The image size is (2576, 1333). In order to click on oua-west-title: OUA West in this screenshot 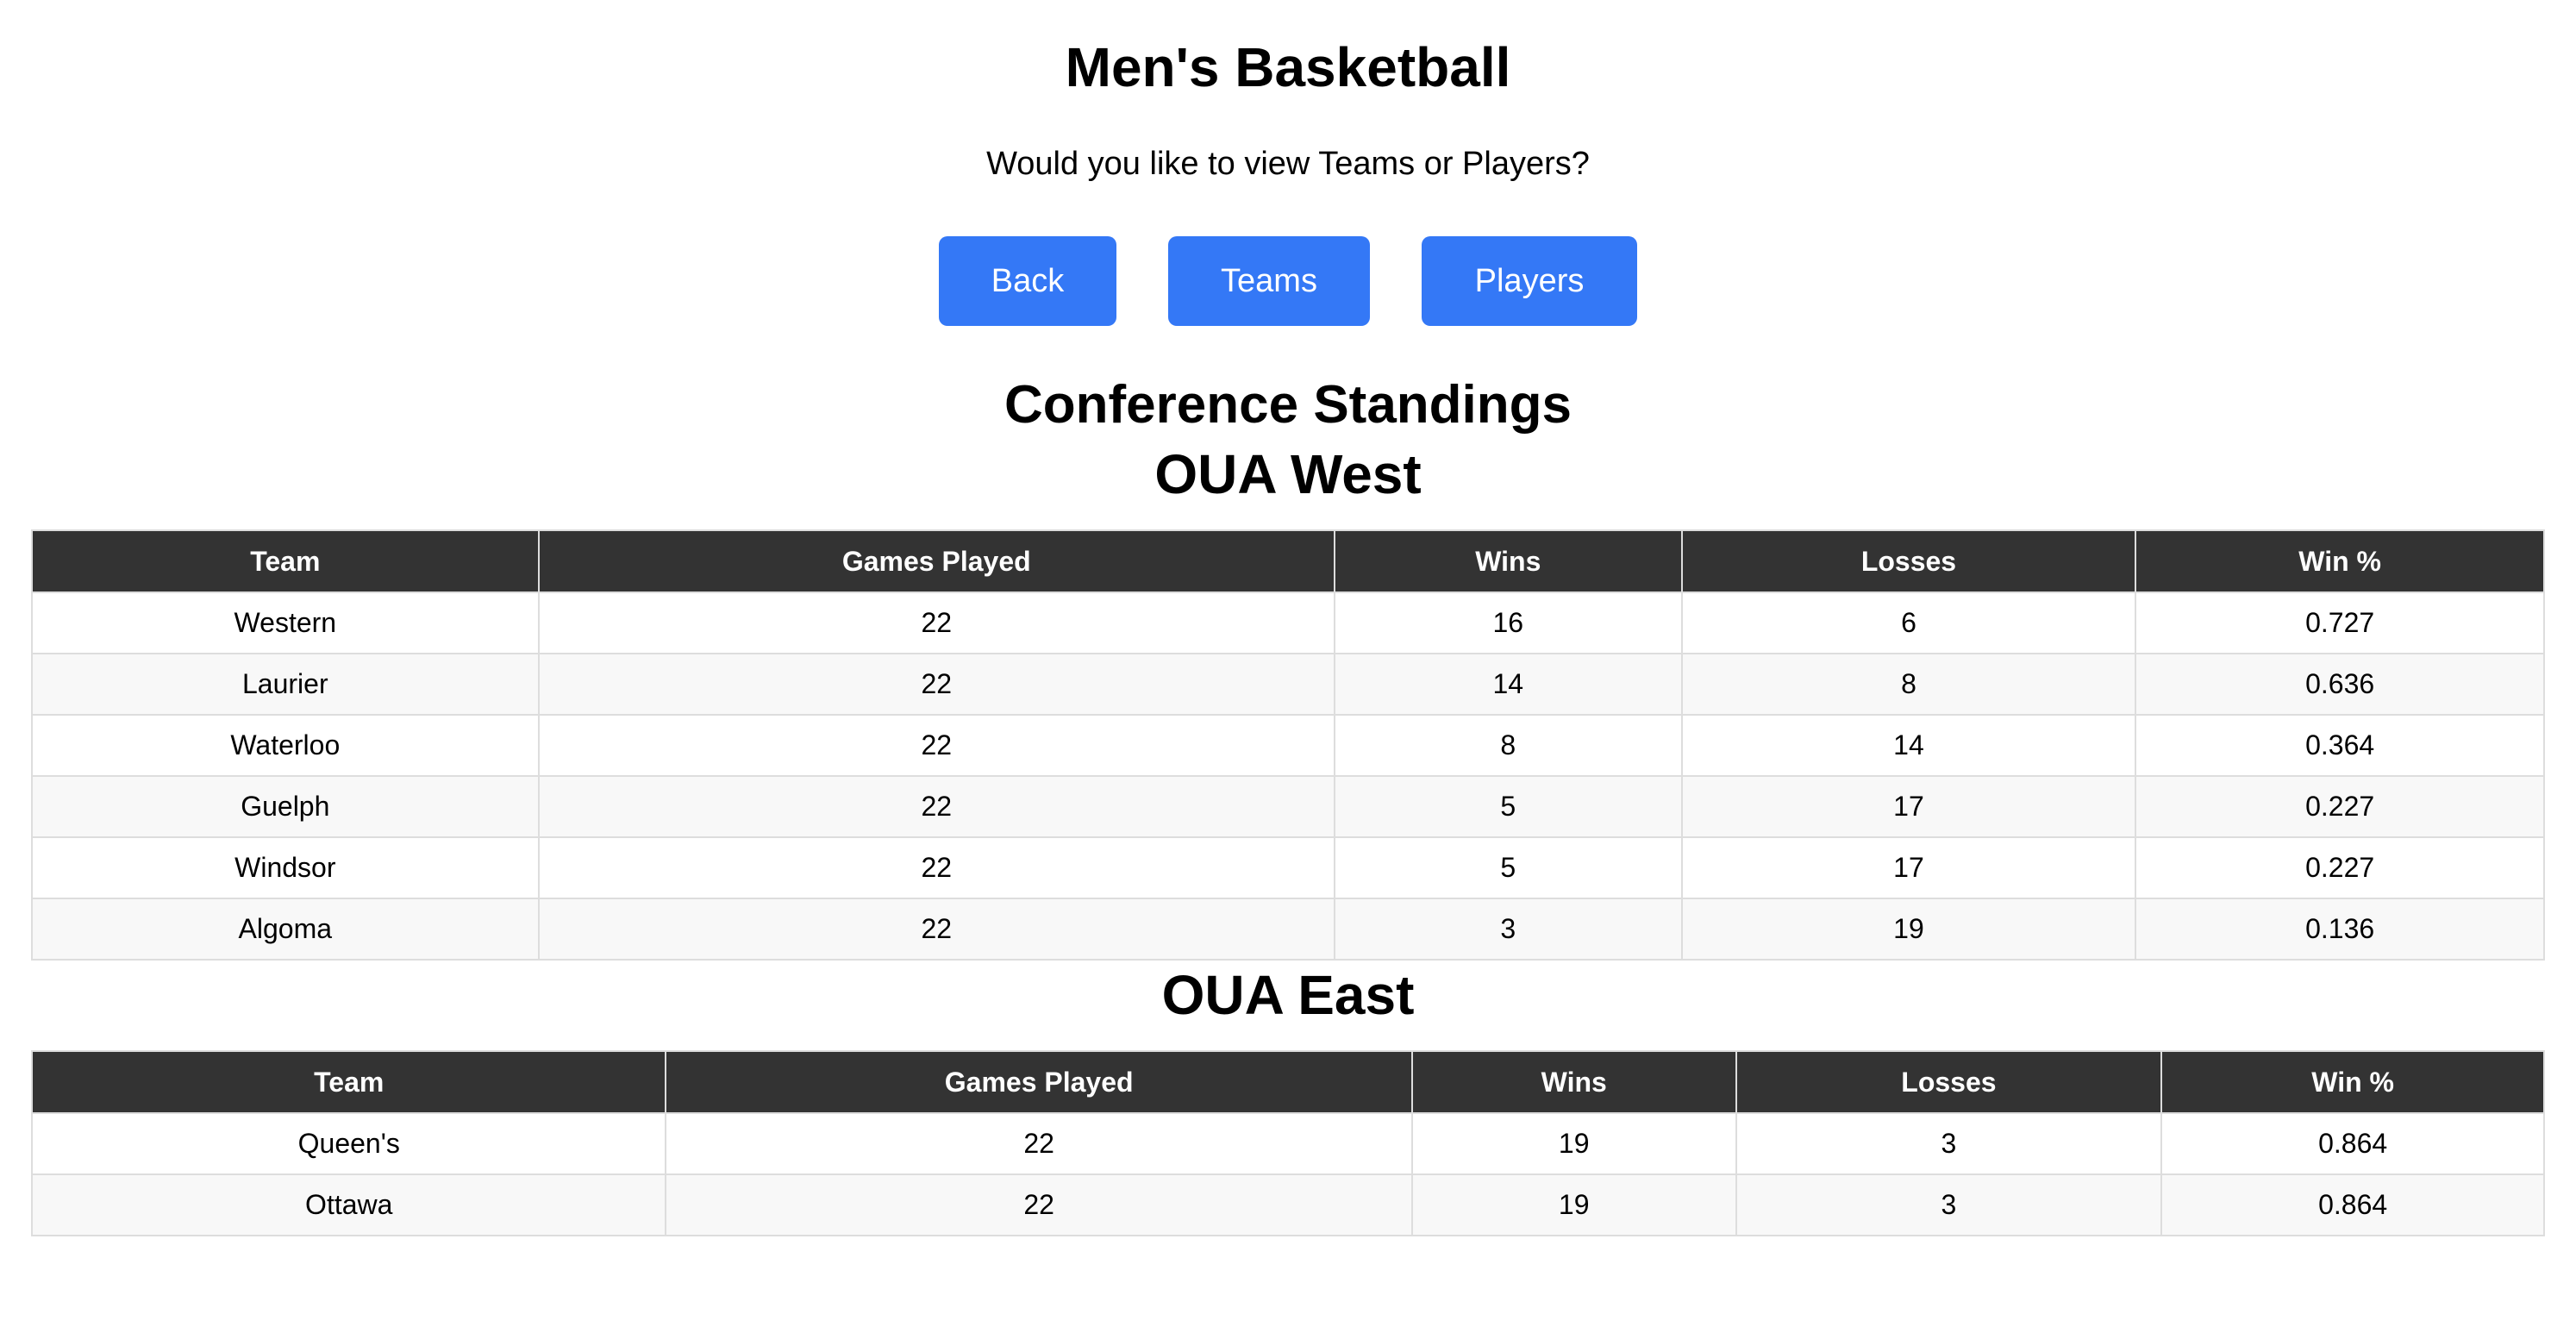, I will do `click(1288, 474)`.